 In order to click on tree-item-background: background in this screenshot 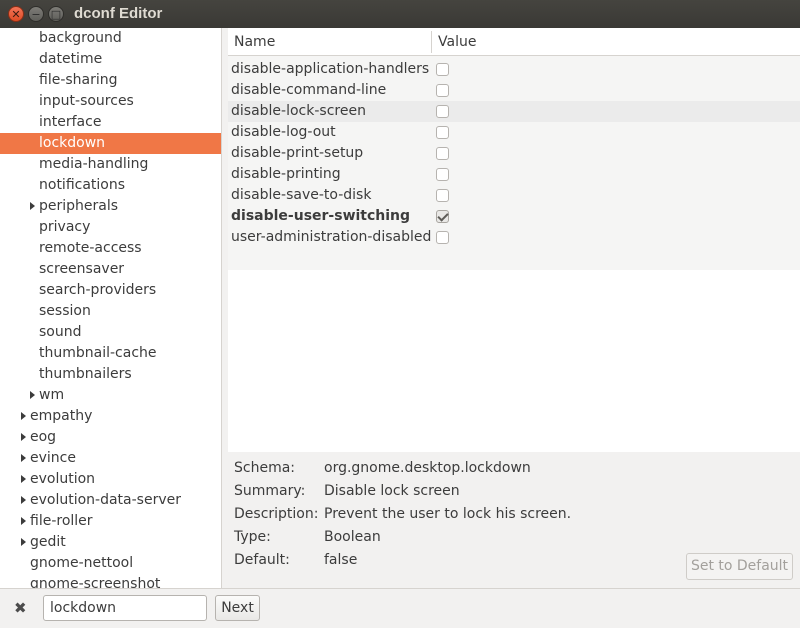, I will do `click(110, 38)`.